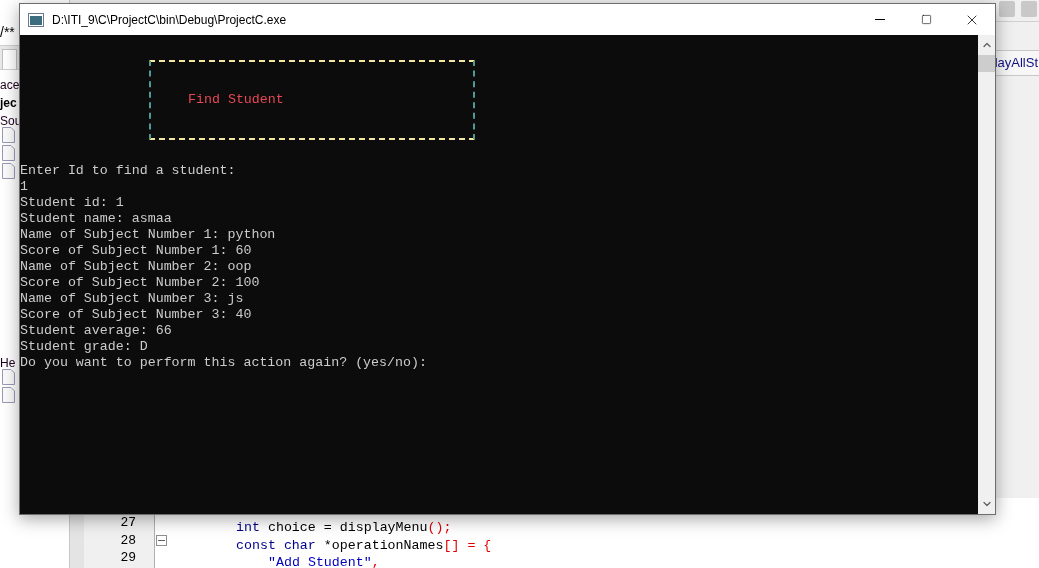 This screenshot has height=568, width=1039. I want to click on console-line: 1, so click(24, 187).